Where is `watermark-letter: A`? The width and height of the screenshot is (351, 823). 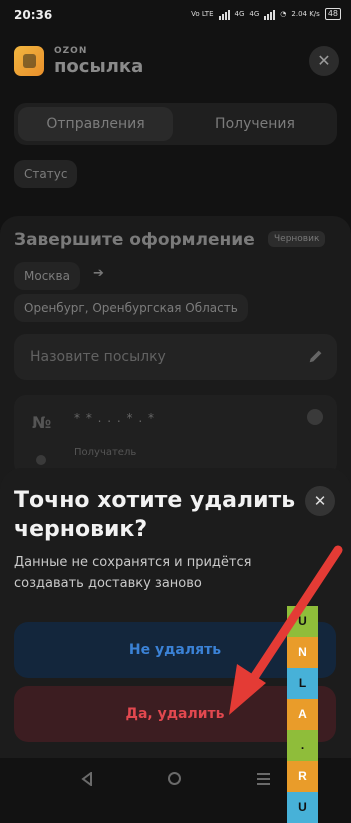 watermark-letter: A is located at coordinates (302, 714).